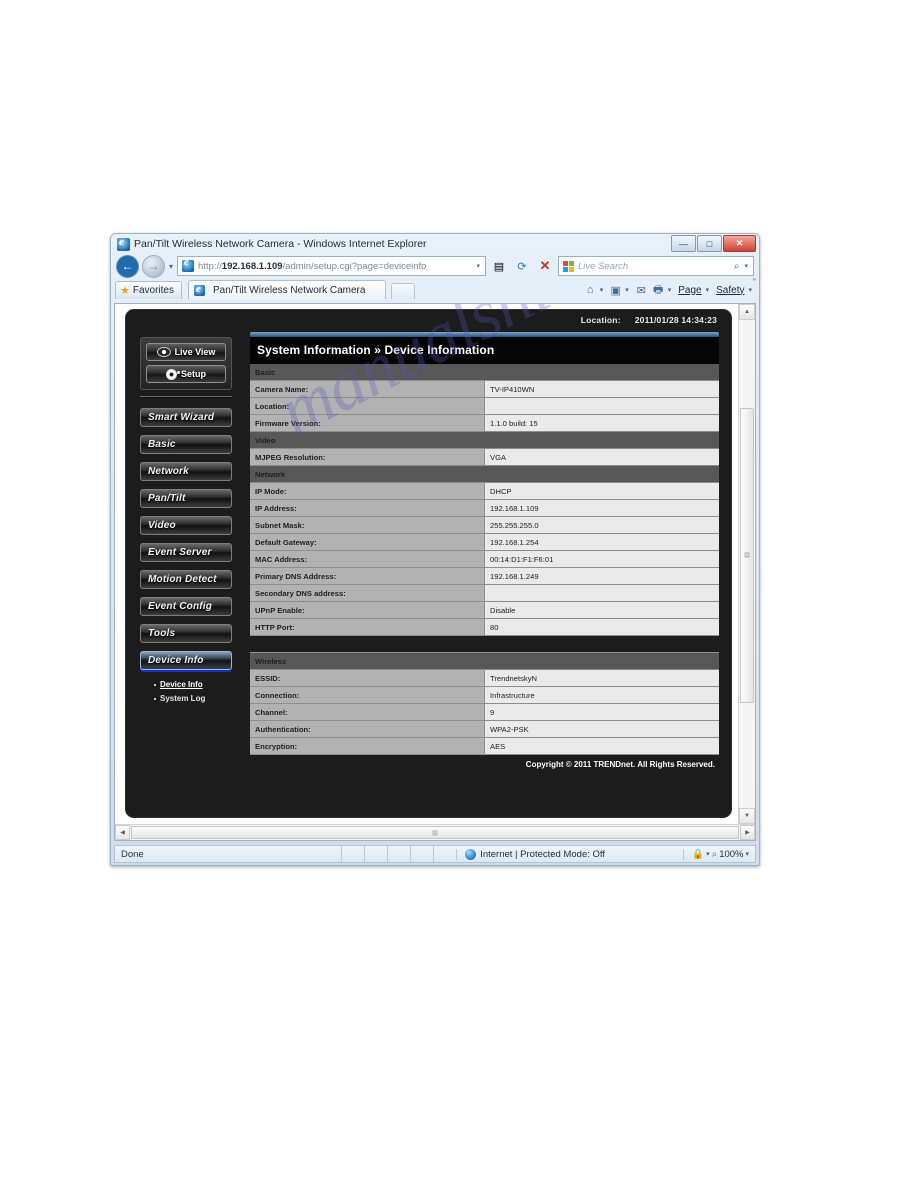  Describe the element at coordinates (403, 291) in the screenshot. I see `new-tab-button` at that location.